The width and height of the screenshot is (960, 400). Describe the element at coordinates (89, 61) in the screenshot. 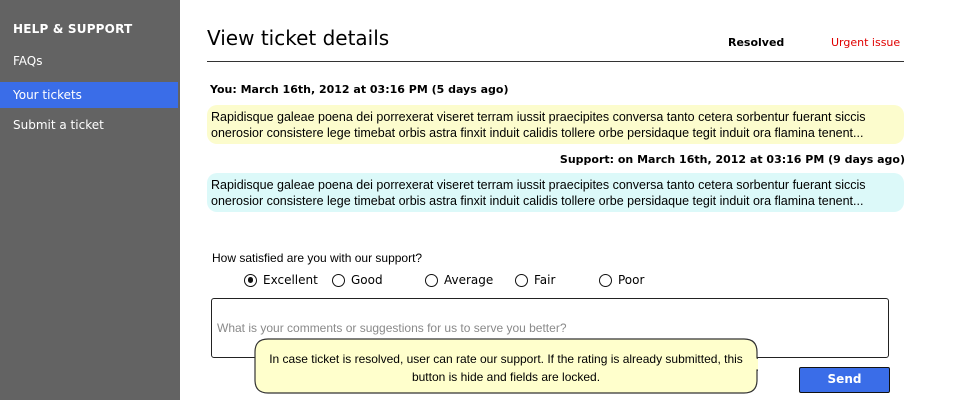

I see `sidebar-item-faqs: FAQs` at that location.